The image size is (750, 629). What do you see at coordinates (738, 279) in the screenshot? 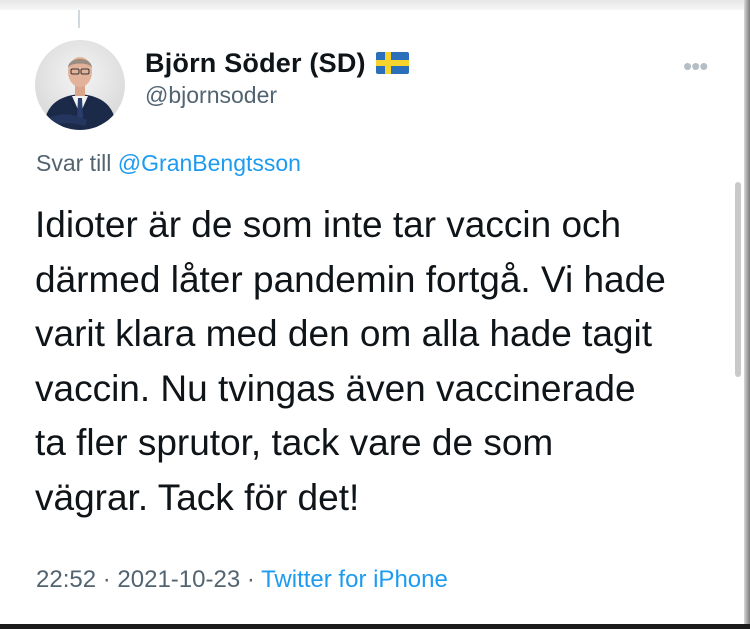
I see `scrollbar` at bounding box center [738, 279].